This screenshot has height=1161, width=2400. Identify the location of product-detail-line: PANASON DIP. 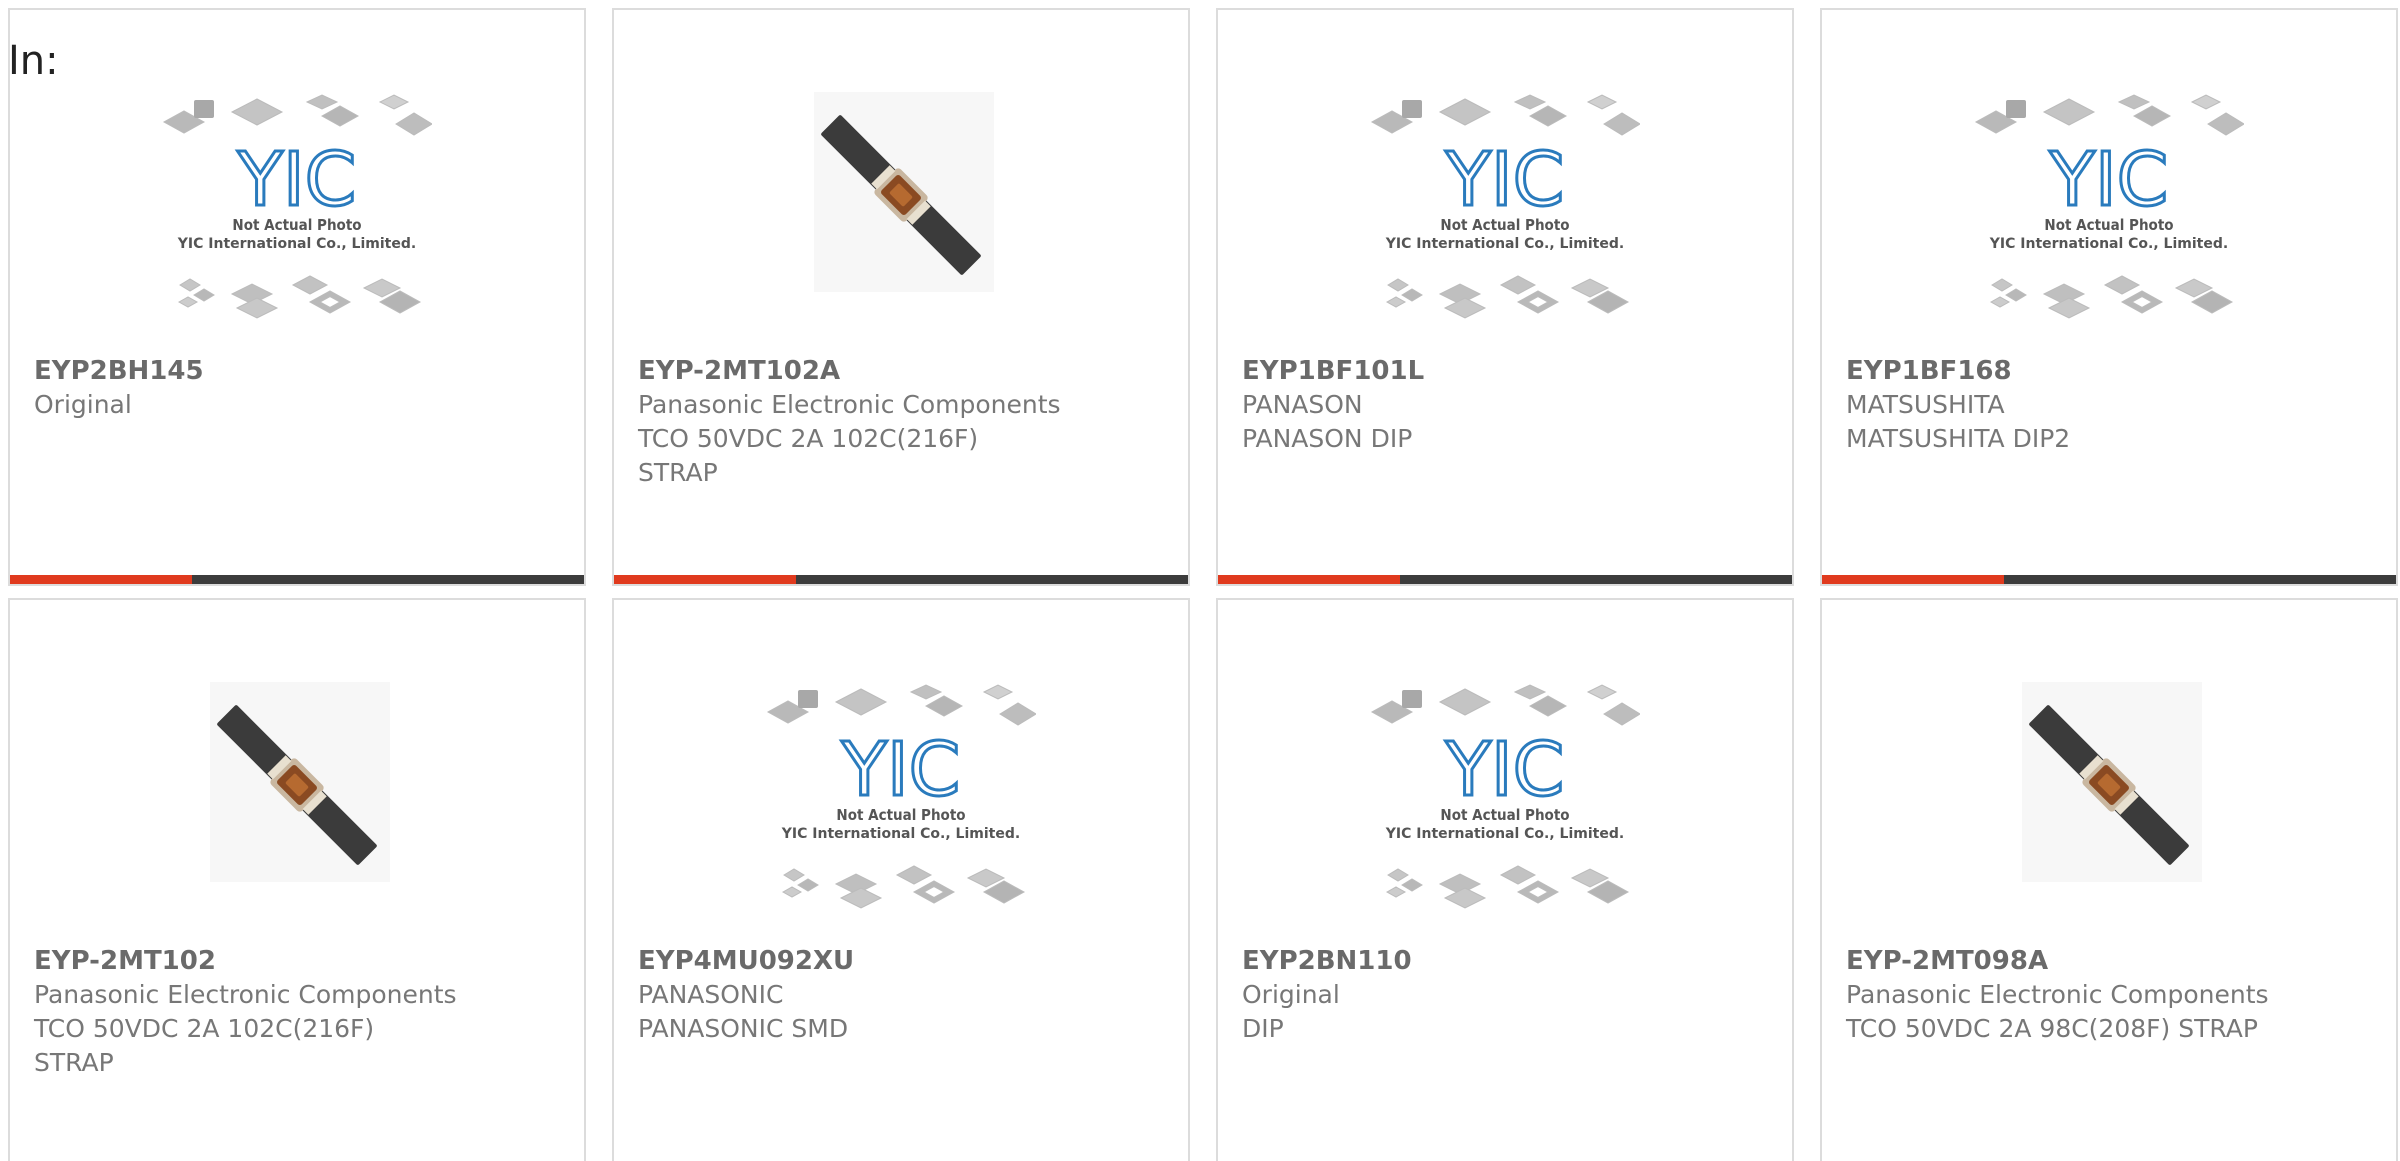
(1327, 438).